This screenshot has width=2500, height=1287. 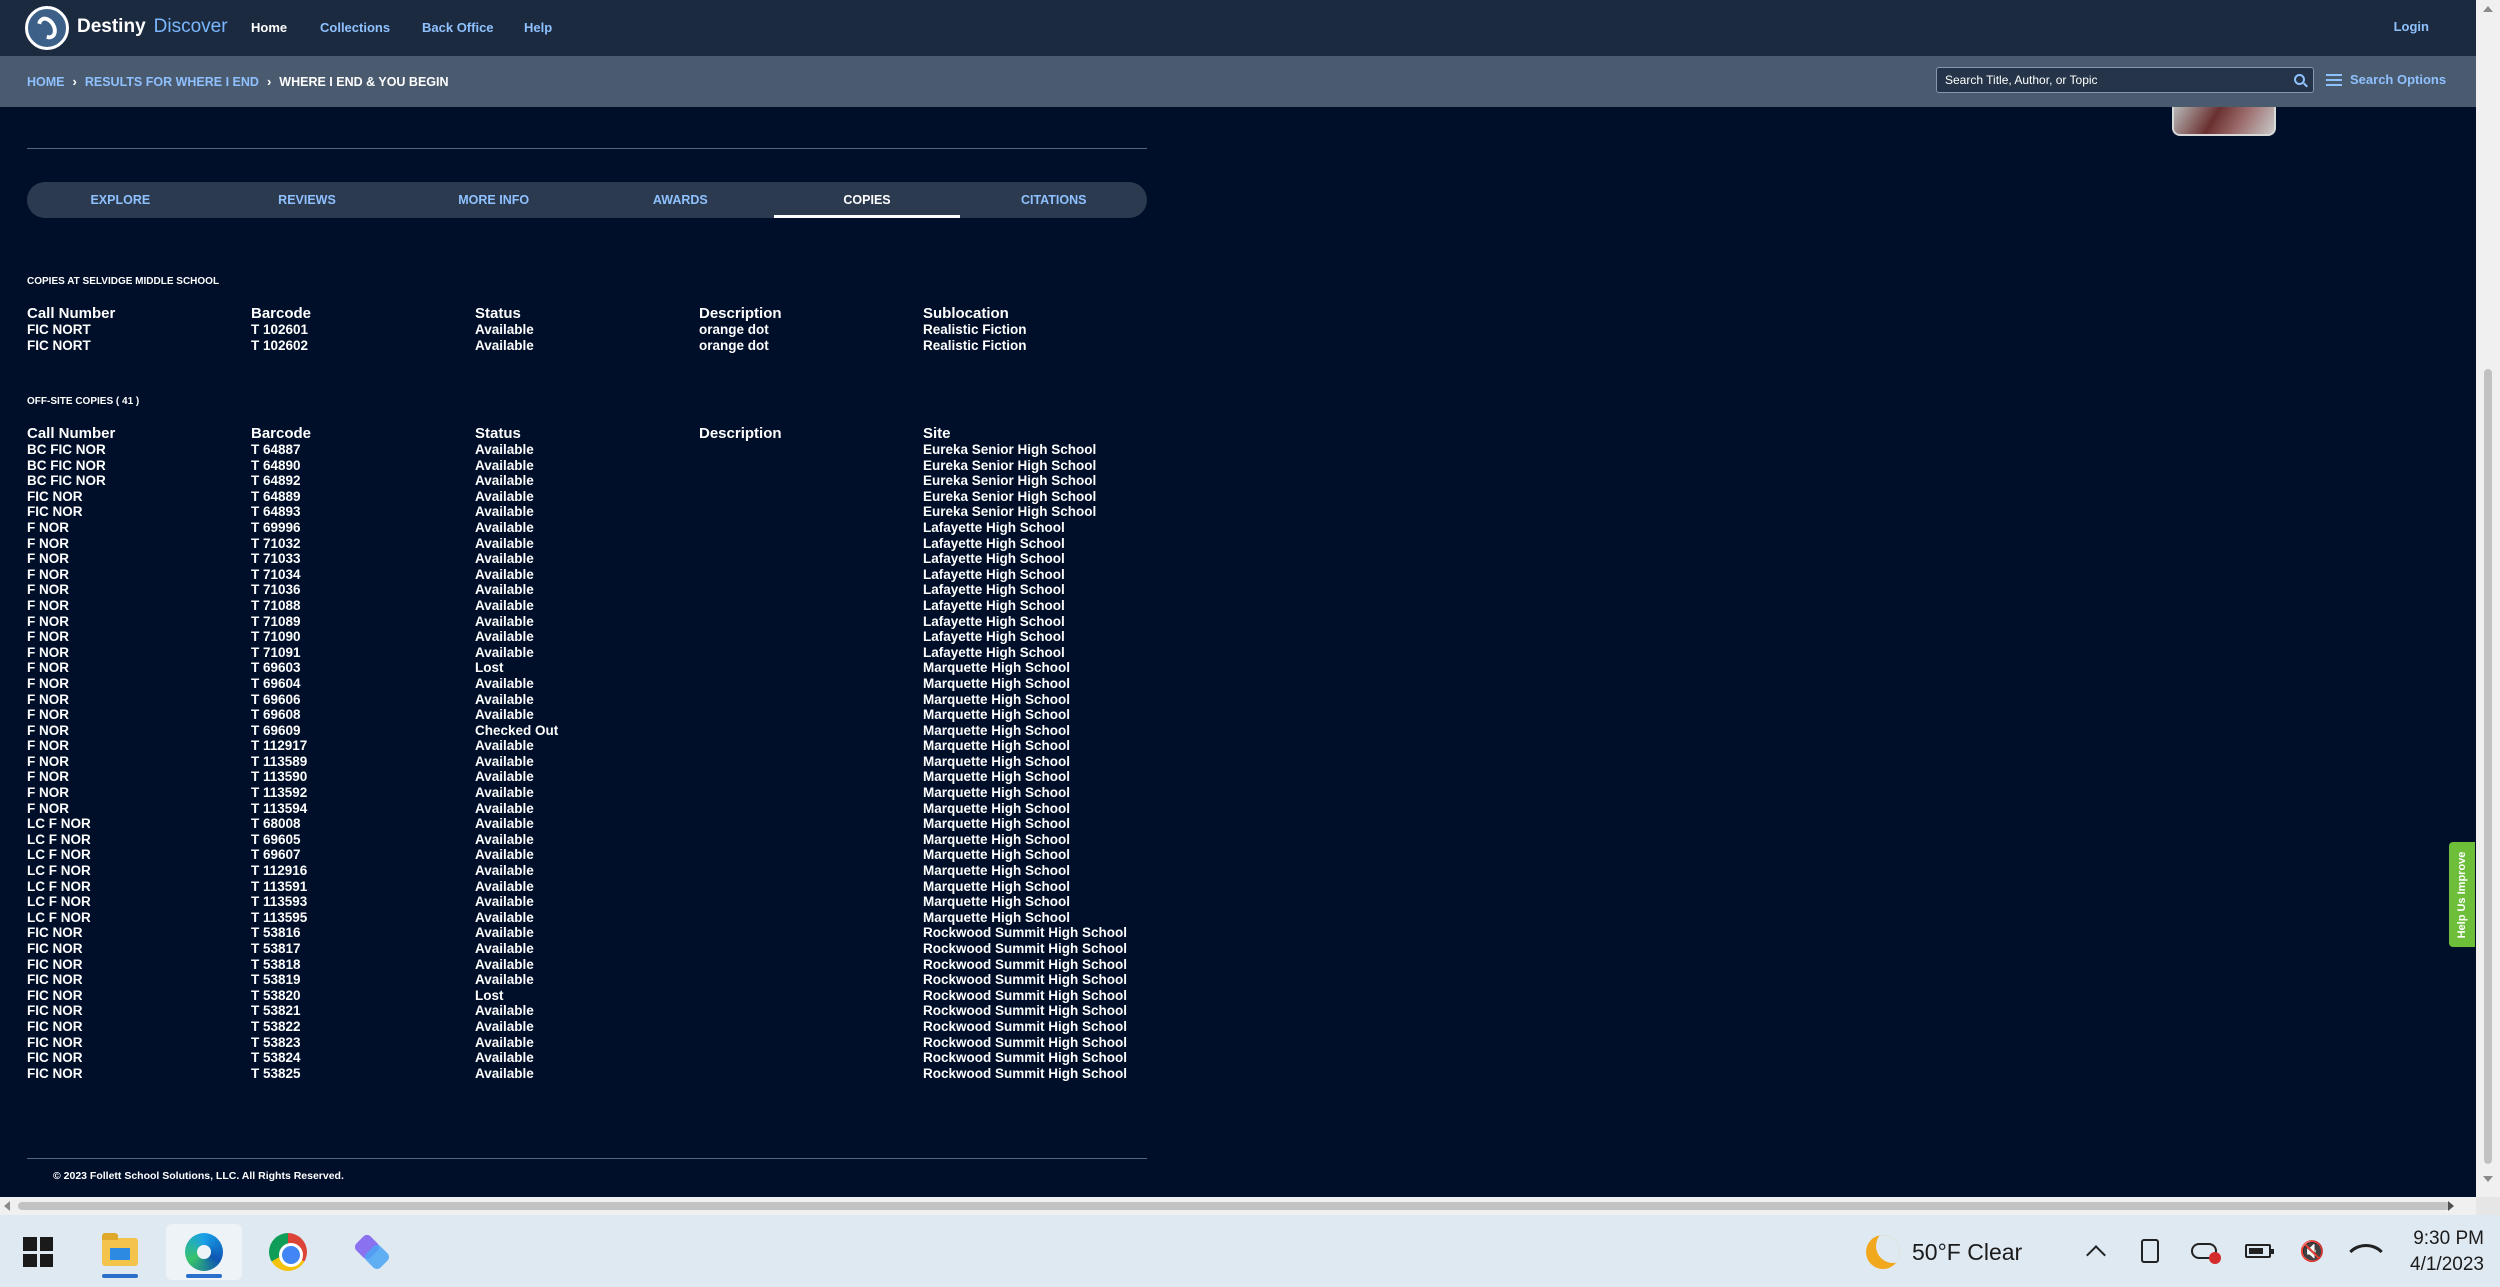 What do you see at coordinates (280, 329) in the screenshot?
I see `cell-barcode: T 102601` at bounding box center [280, 329].